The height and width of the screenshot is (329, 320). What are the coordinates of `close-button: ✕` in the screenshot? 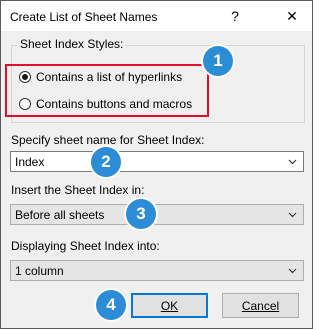 It's located at (292, 16).